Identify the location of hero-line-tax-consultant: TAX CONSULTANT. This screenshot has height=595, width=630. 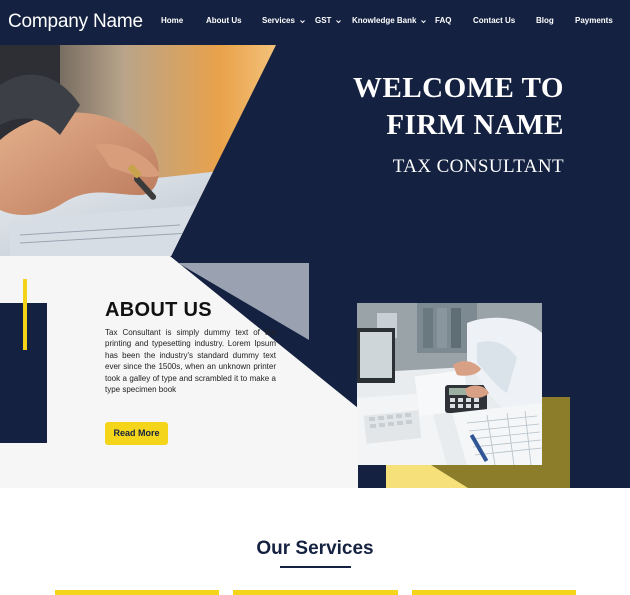
(478, 166).